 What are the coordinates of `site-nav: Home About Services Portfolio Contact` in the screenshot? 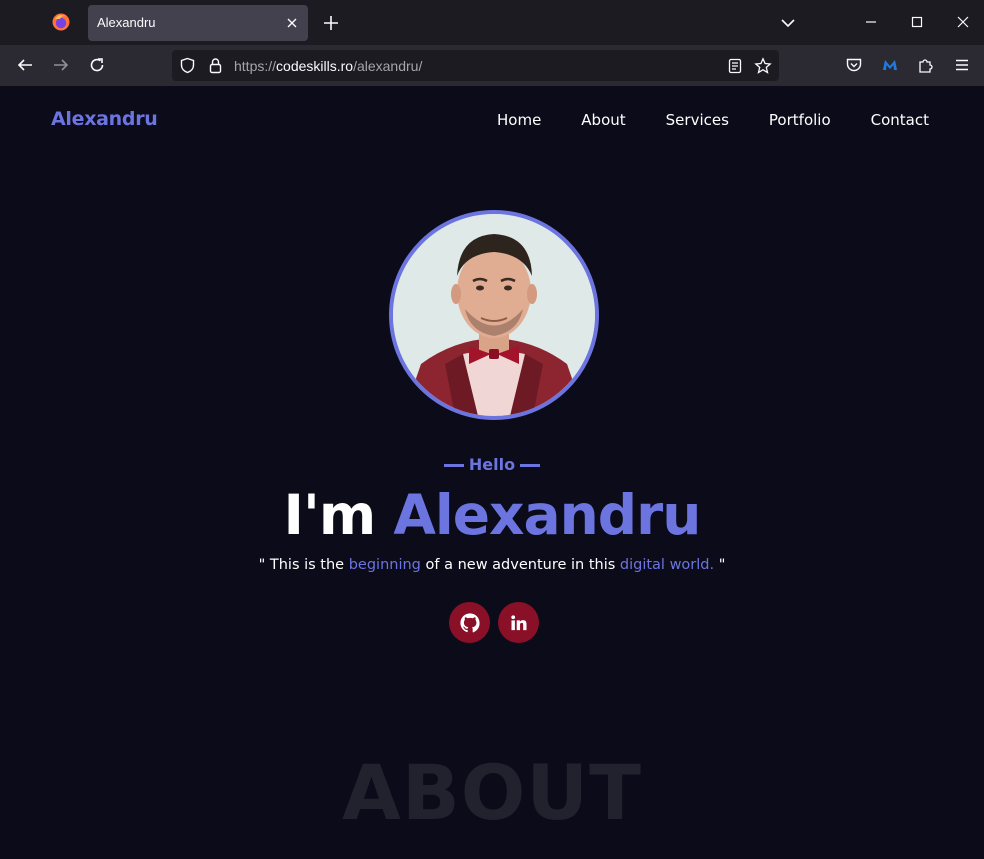 It's located at (713, 120).